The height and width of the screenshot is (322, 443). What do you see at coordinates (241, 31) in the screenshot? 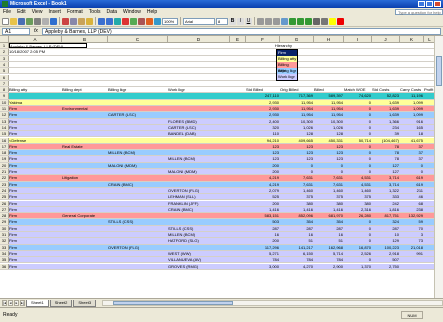
I see `formula-input: Appleby & Barnes, LLP (DEV)` at bounding box center [241, 31].